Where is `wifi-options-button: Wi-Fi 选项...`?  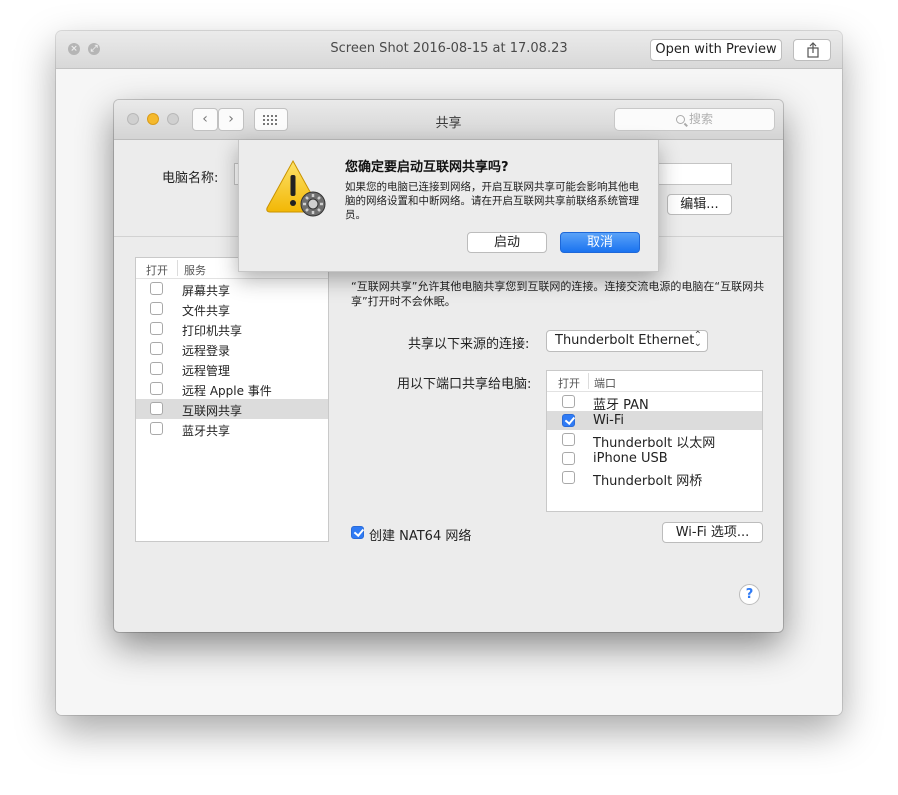 wifi-options-button: Wi-Fi 选项... is located at coordinates (712, 532).